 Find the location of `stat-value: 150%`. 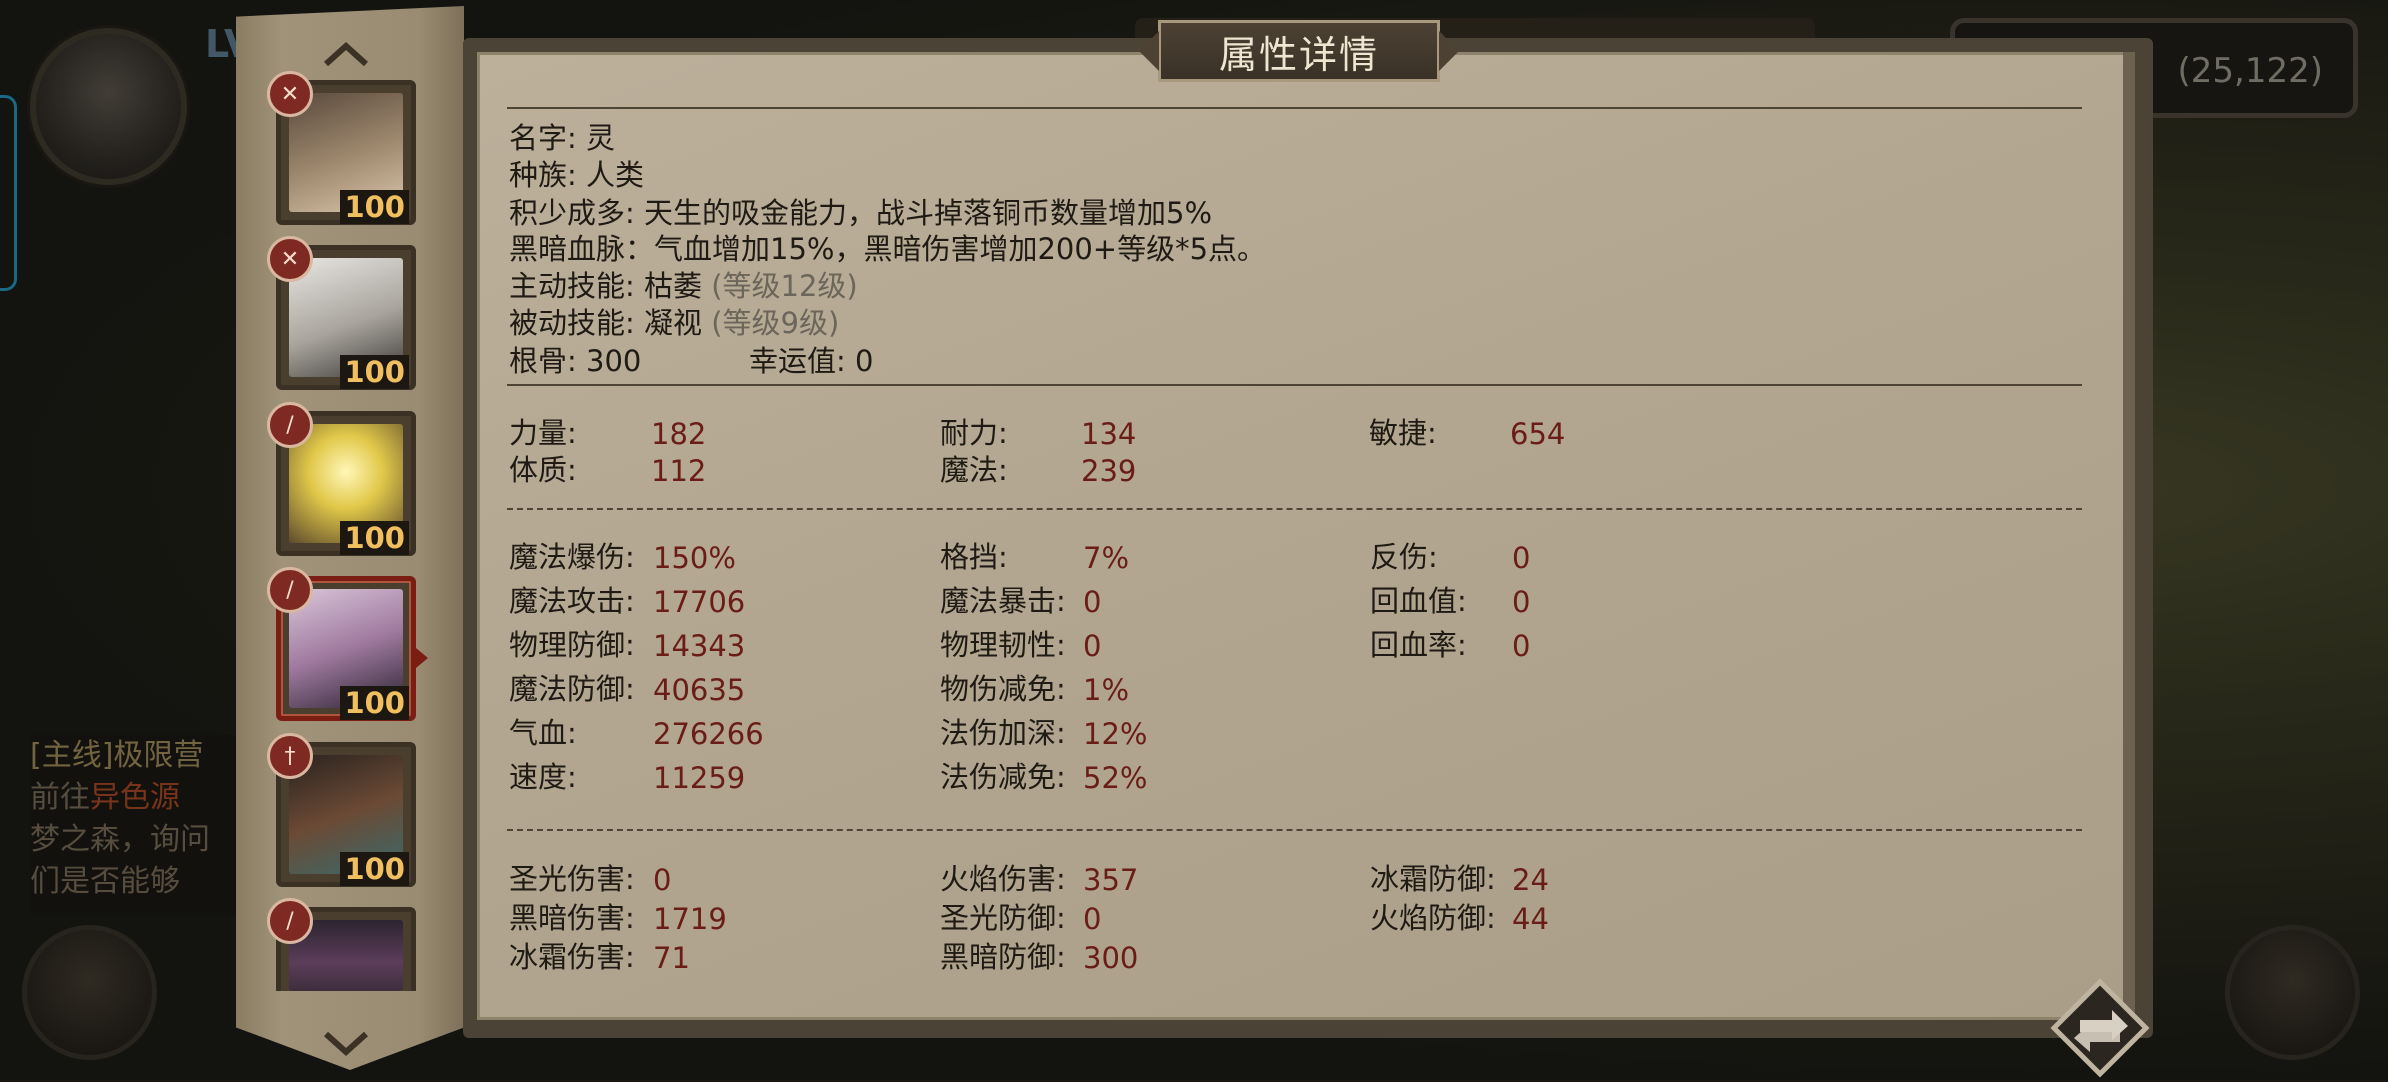

stat-value: 150% is located at coordinates (694, 558).